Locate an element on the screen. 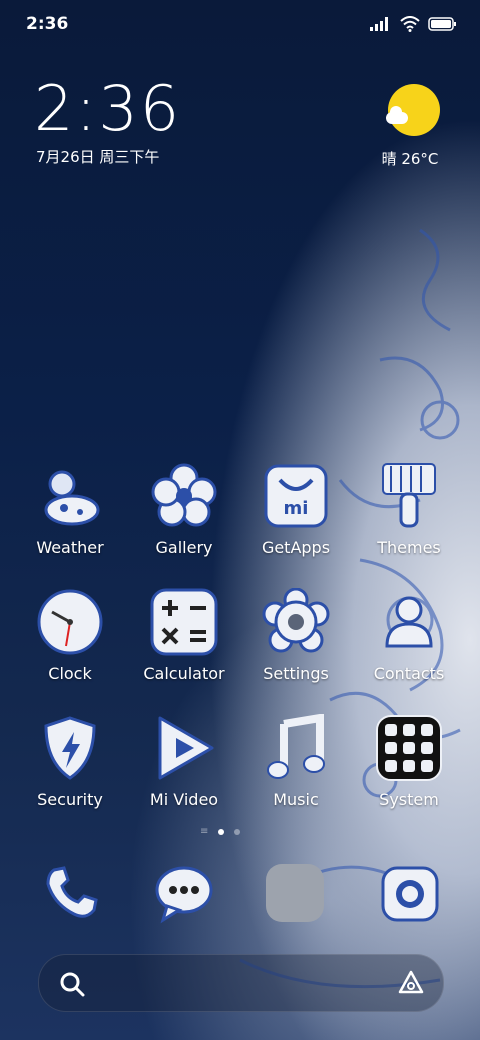 The height and width of the screenshot is (1040, 480). gallery-app-icon is located at coordinates (184, 496).